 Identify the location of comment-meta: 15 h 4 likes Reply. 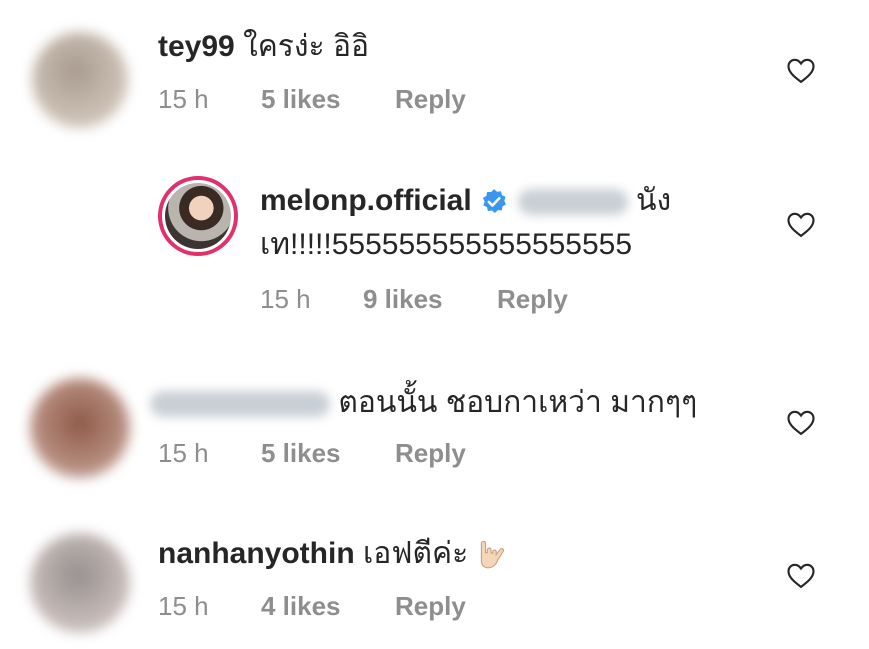
(312, 606).